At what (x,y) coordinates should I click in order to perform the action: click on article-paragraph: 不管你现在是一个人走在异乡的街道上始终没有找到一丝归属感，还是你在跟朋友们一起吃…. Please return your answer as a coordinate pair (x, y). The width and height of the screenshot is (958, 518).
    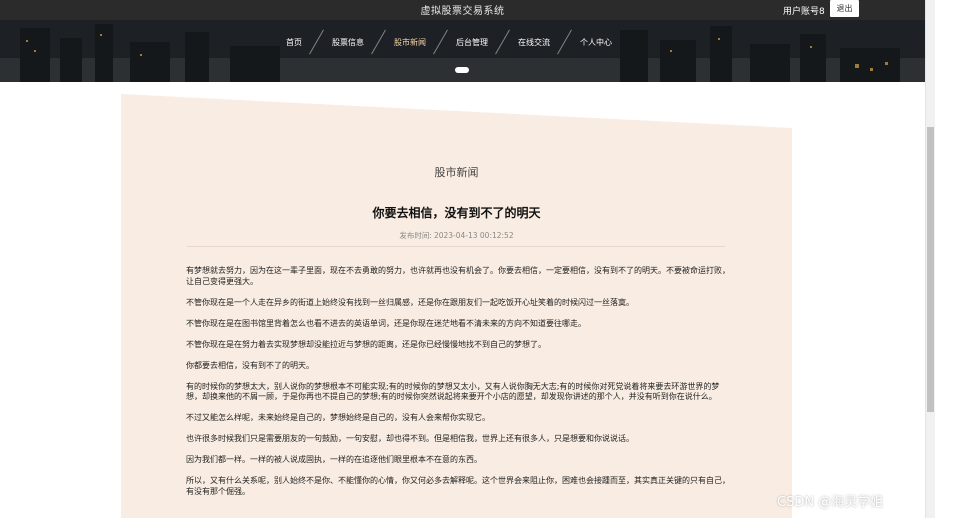
    Looking at the image, I should click on (410, 302).